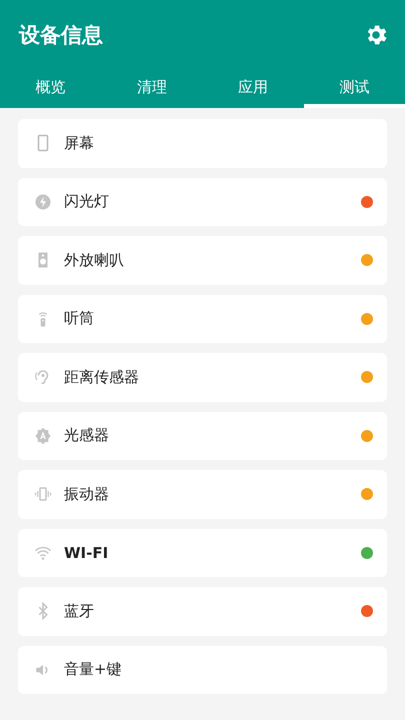 This screenshot has height=720, width=405. What do you see at coordinates (102, 377) in the screenshot?
I see `item-label: 距离传感器` at bounding box center [102, 377].